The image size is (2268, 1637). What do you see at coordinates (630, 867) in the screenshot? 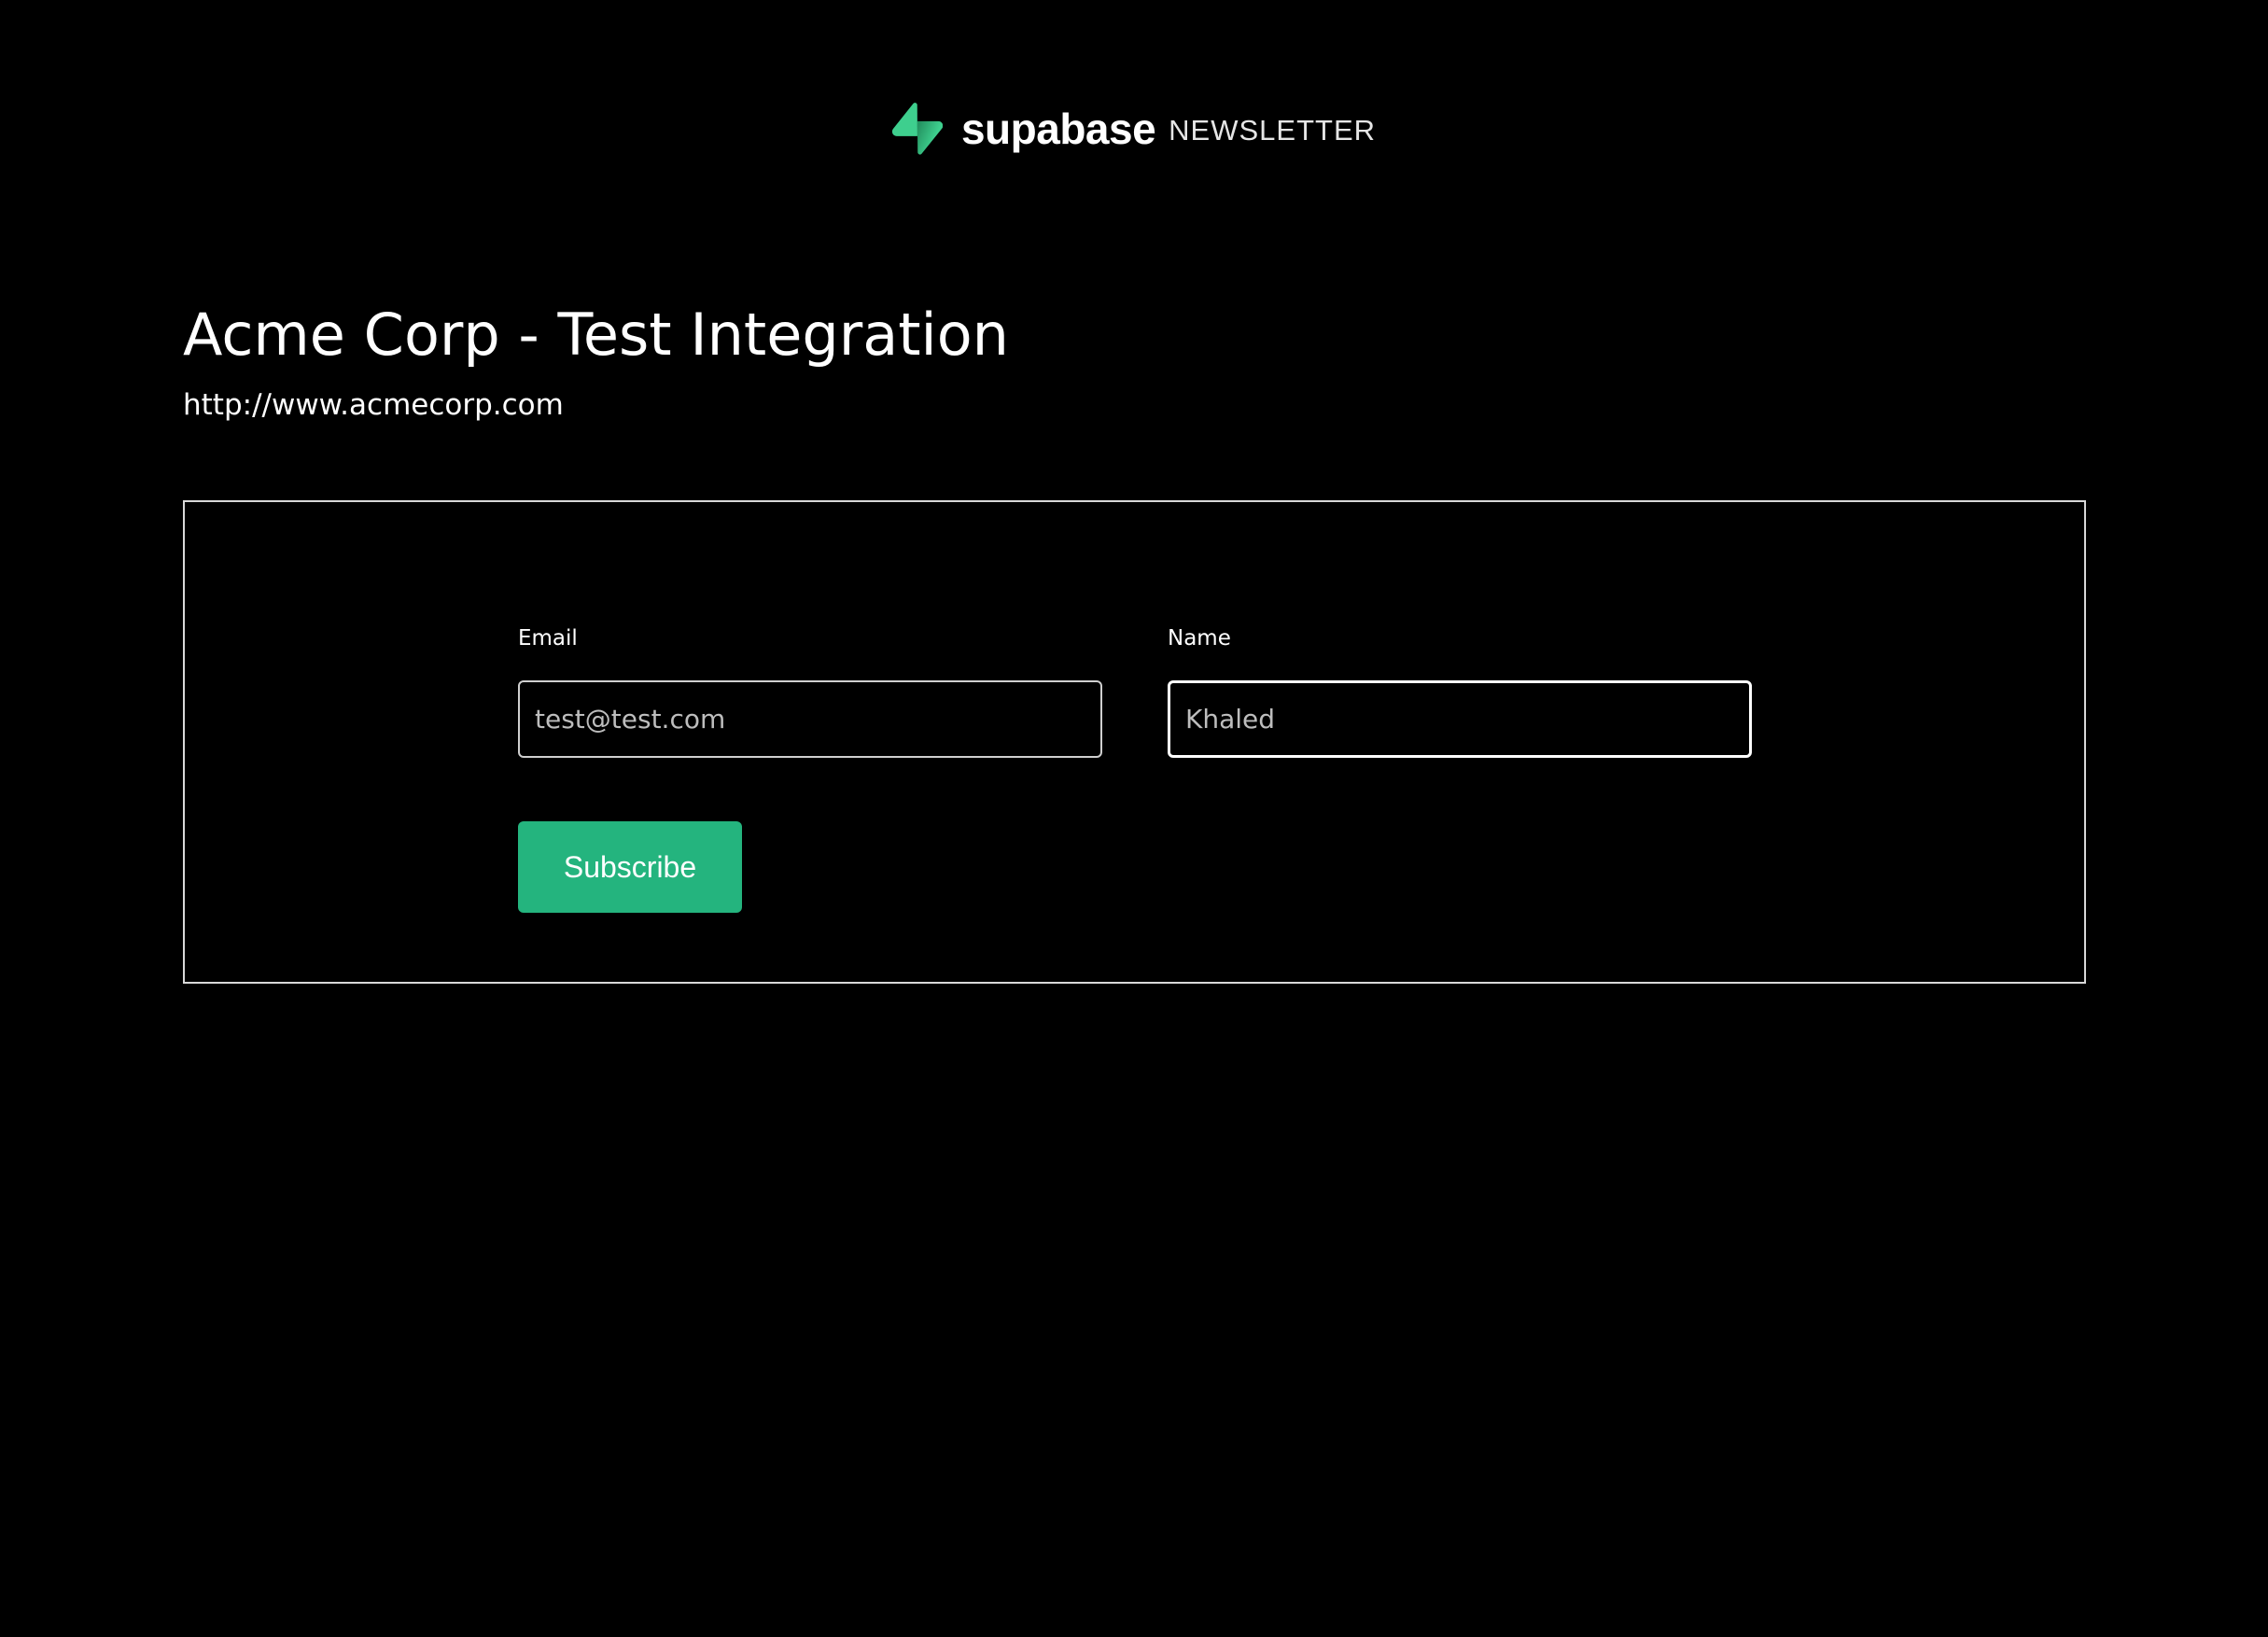
I see `subscribe-button: Subscribe` at bounding box center [630, 867].